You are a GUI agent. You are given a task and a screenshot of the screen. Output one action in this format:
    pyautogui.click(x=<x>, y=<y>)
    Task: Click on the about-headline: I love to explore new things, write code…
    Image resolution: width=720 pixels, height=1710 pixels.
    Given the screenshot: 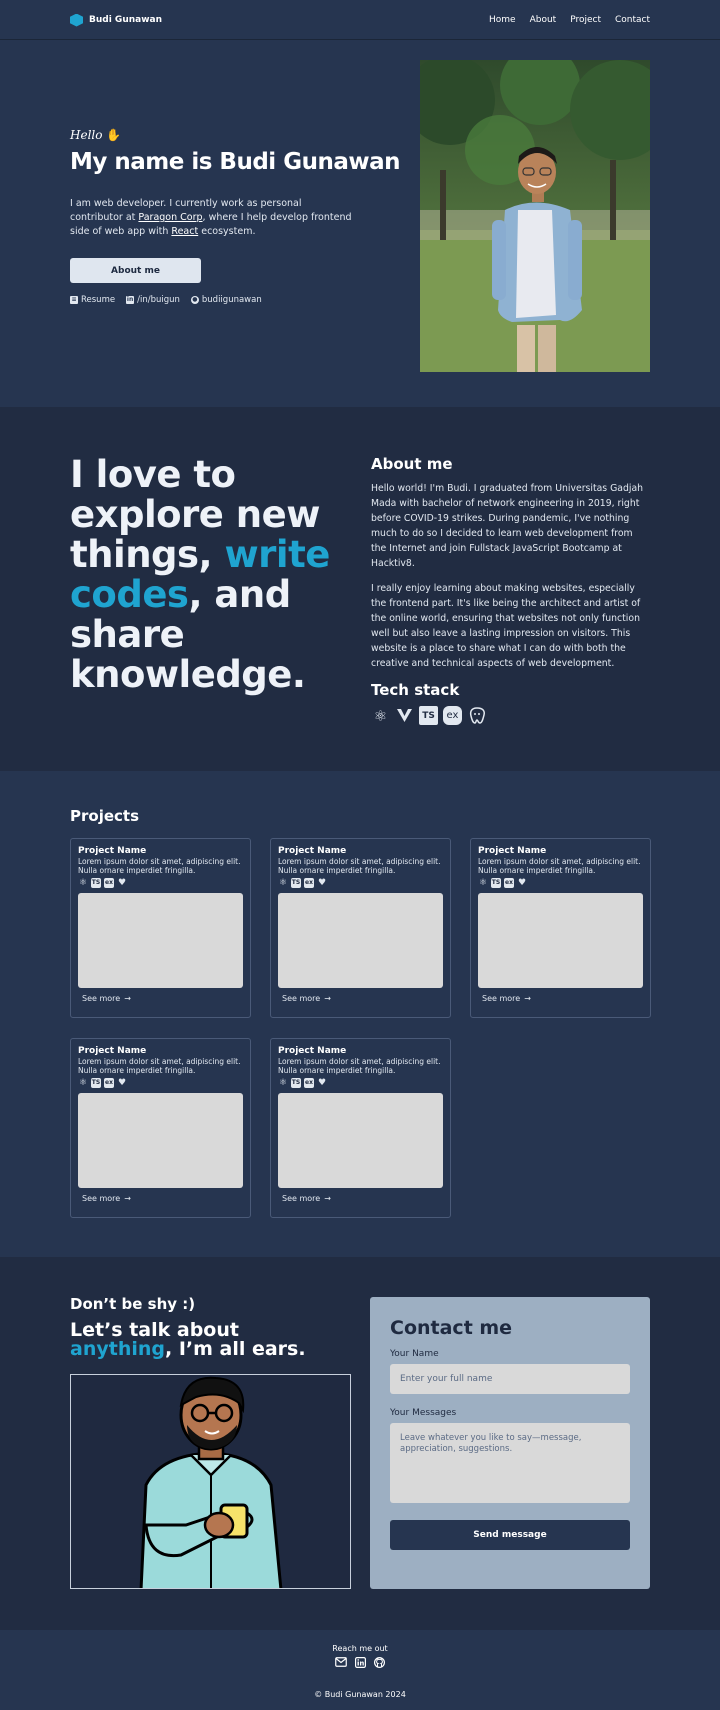 What is the action you would take?
    pyautogui.click(x=200, y=574)
    